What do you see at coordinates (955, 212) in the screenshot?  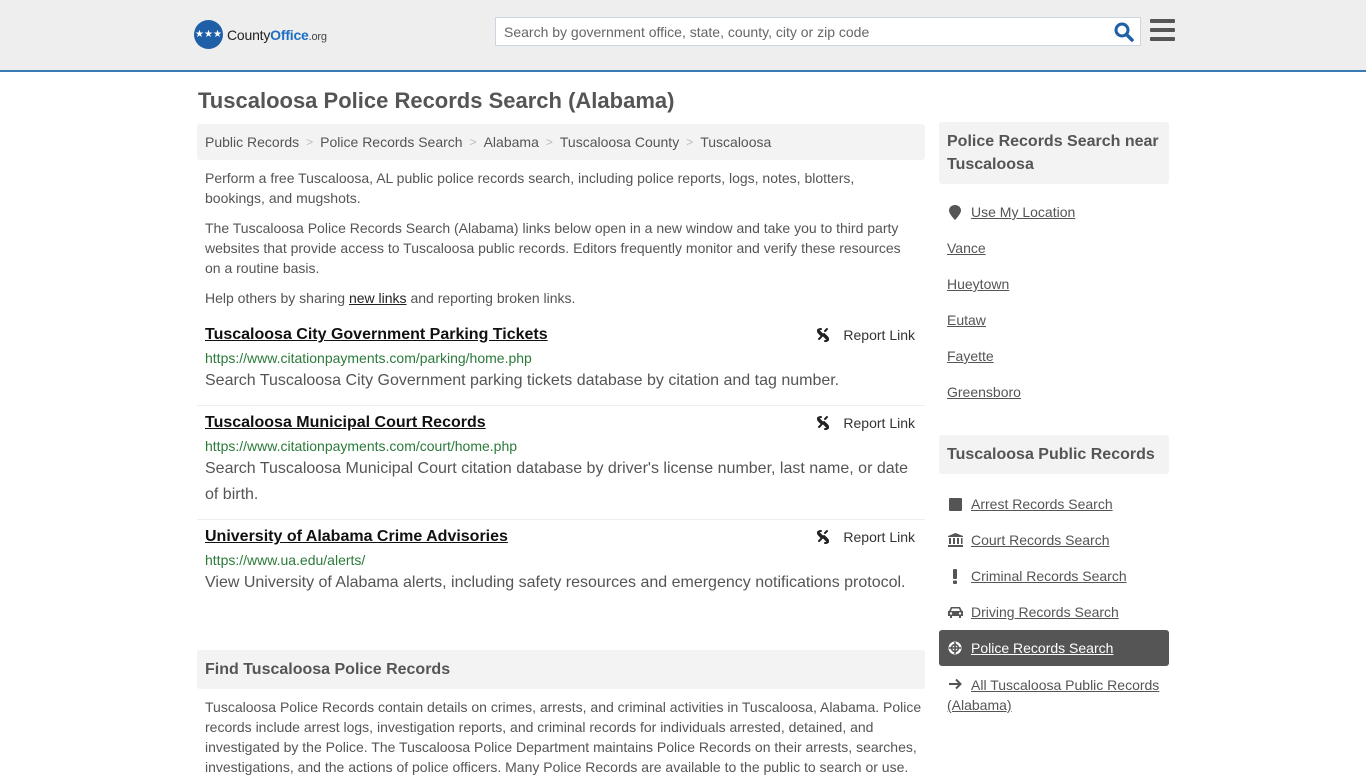 I see `map-marker-icon` at bounding box center [955, 212].